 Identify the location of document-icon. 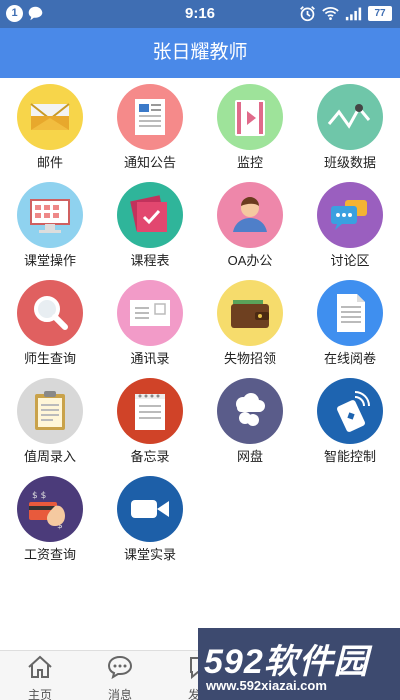
(350, 313).